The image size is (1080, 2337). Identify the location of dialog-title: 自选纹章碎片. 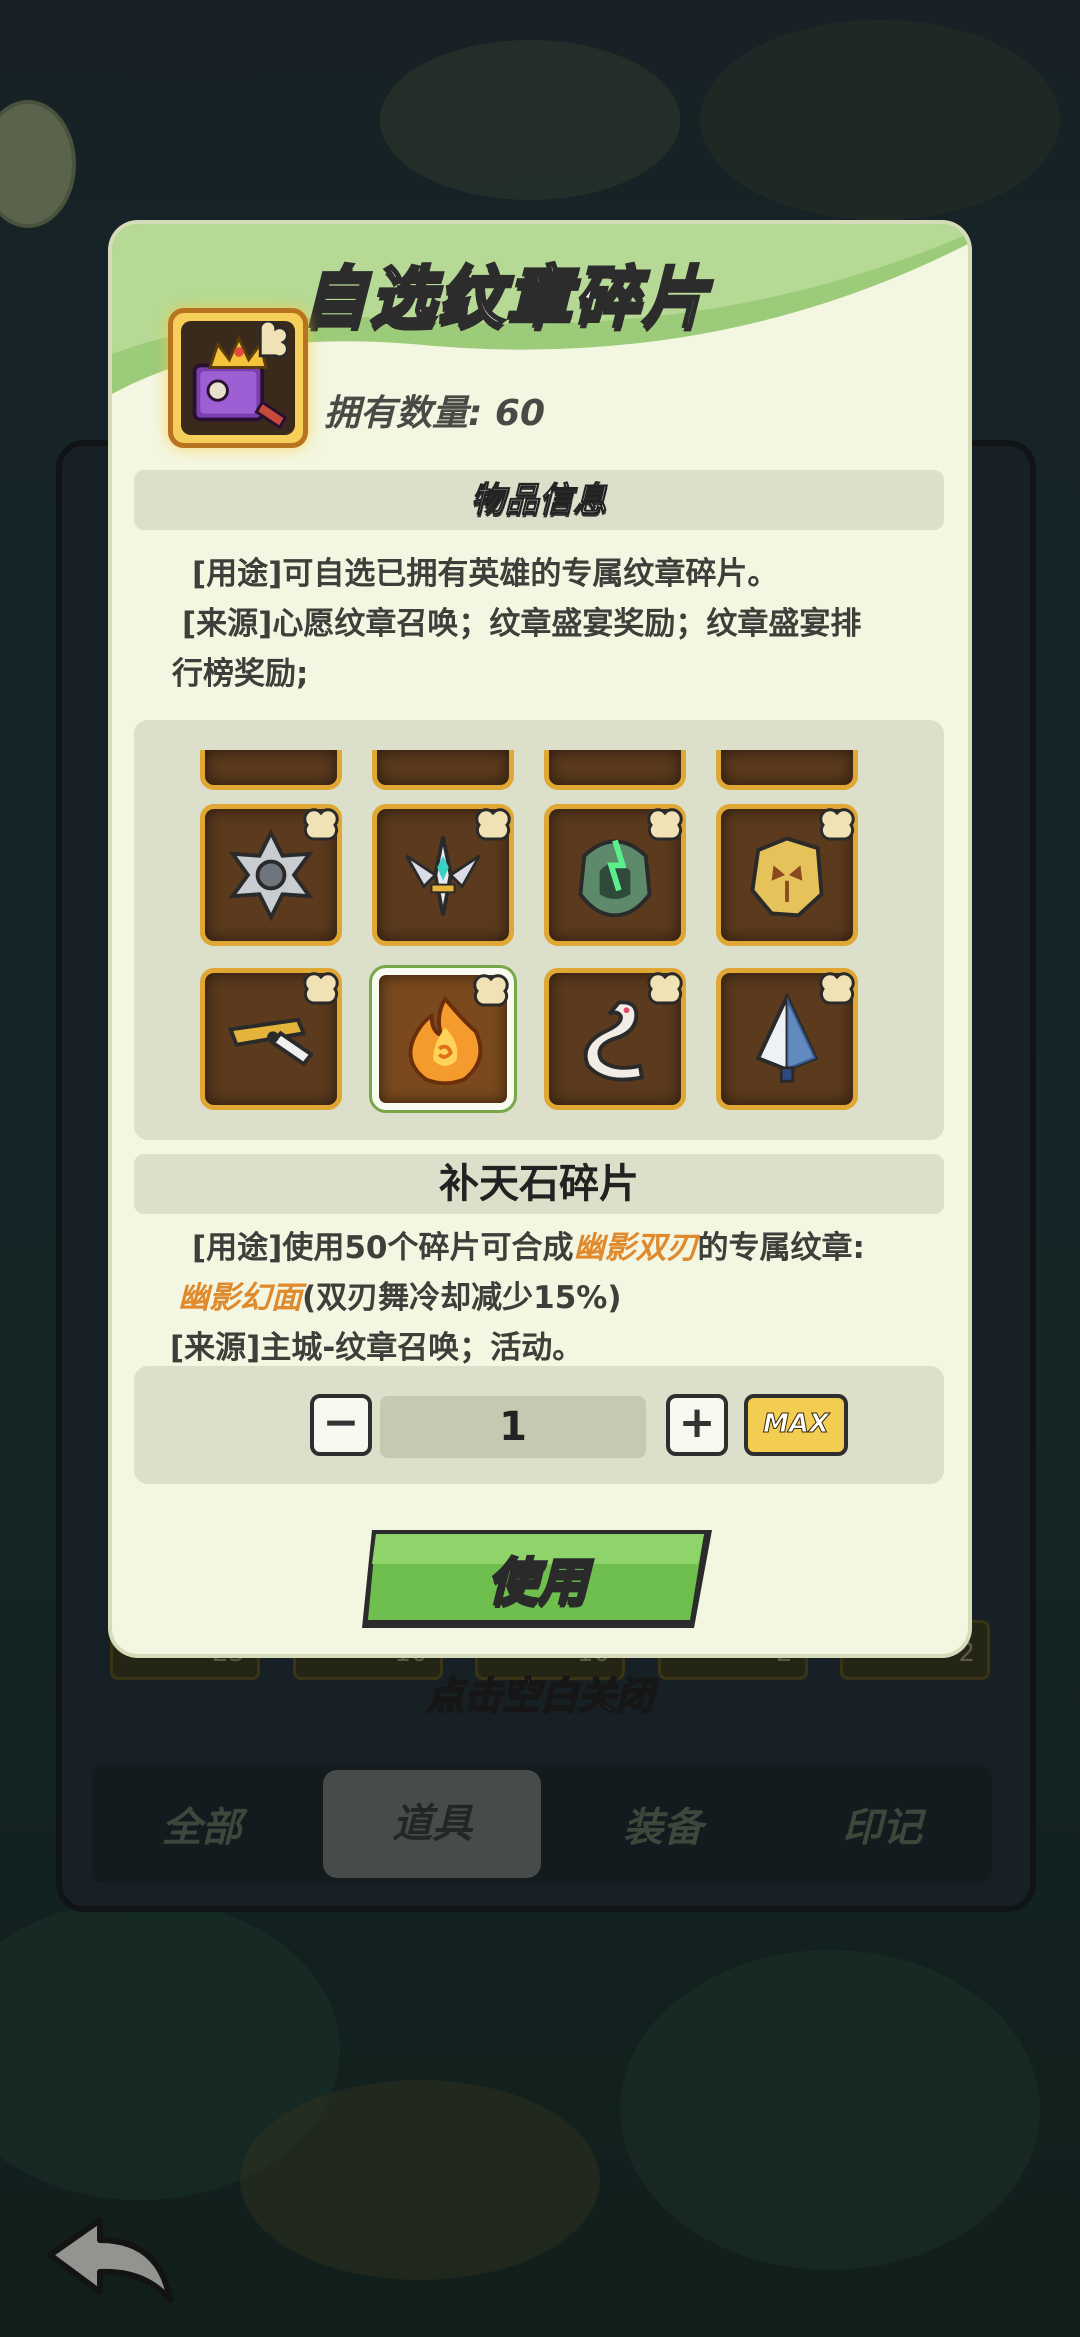
(505, 298).